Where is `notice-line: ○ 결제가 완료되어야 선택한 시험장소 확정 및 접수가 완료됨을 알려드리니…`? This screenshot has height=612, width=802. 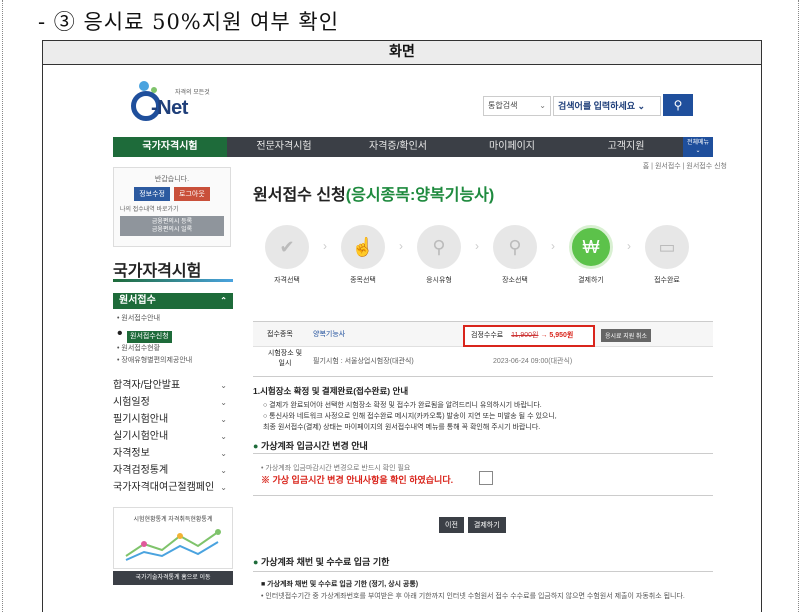 notice-line: ○ 결제가 완료되어야 선택한 시험장소 확정 및 접수가 완료됨을 알려드리니… is located at coordinates (402, 405).